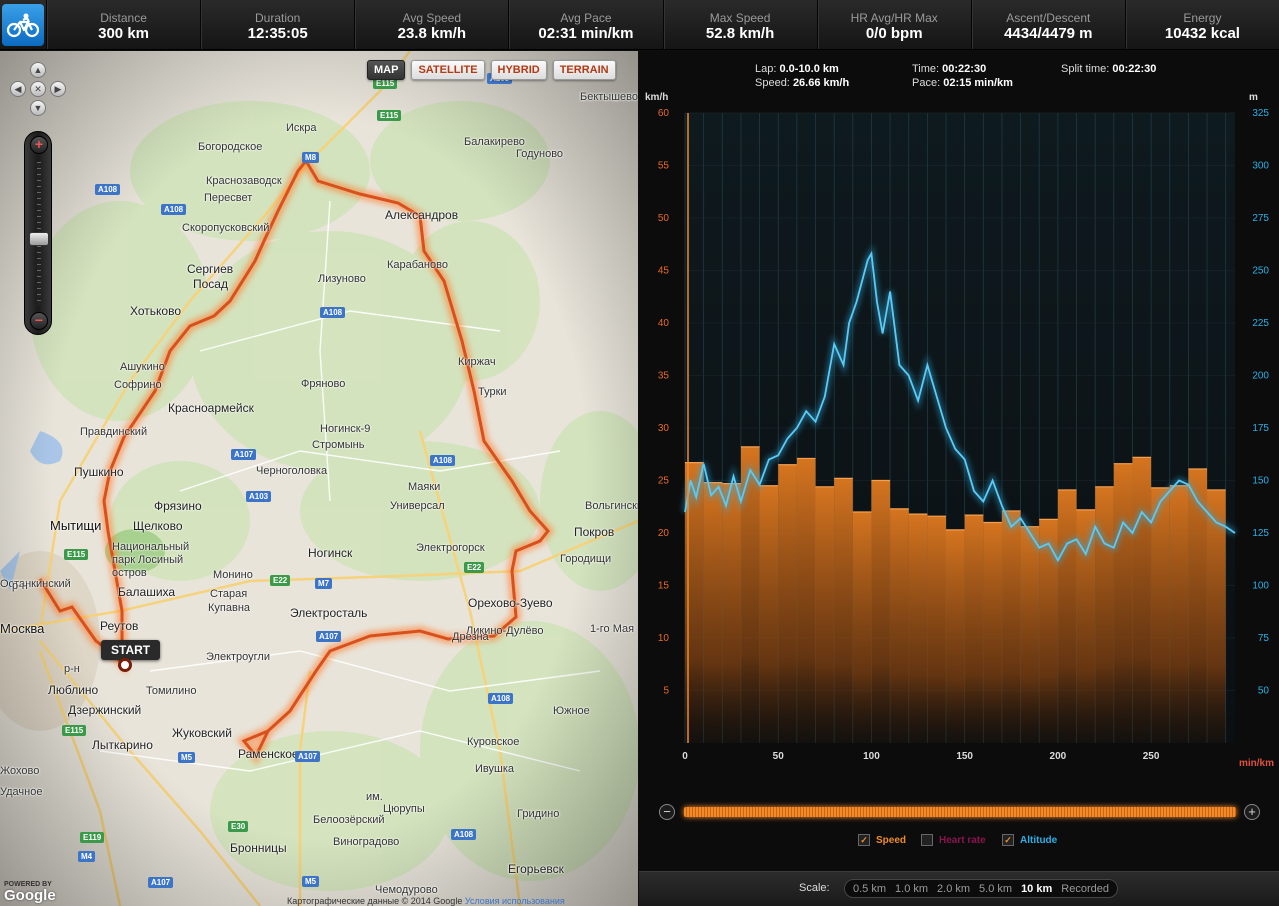 The image size is (1279, 906). Describe the element at coordinates (882, 840) in the screenshot. I see `legend-speed: ✓ Speed` at that location.